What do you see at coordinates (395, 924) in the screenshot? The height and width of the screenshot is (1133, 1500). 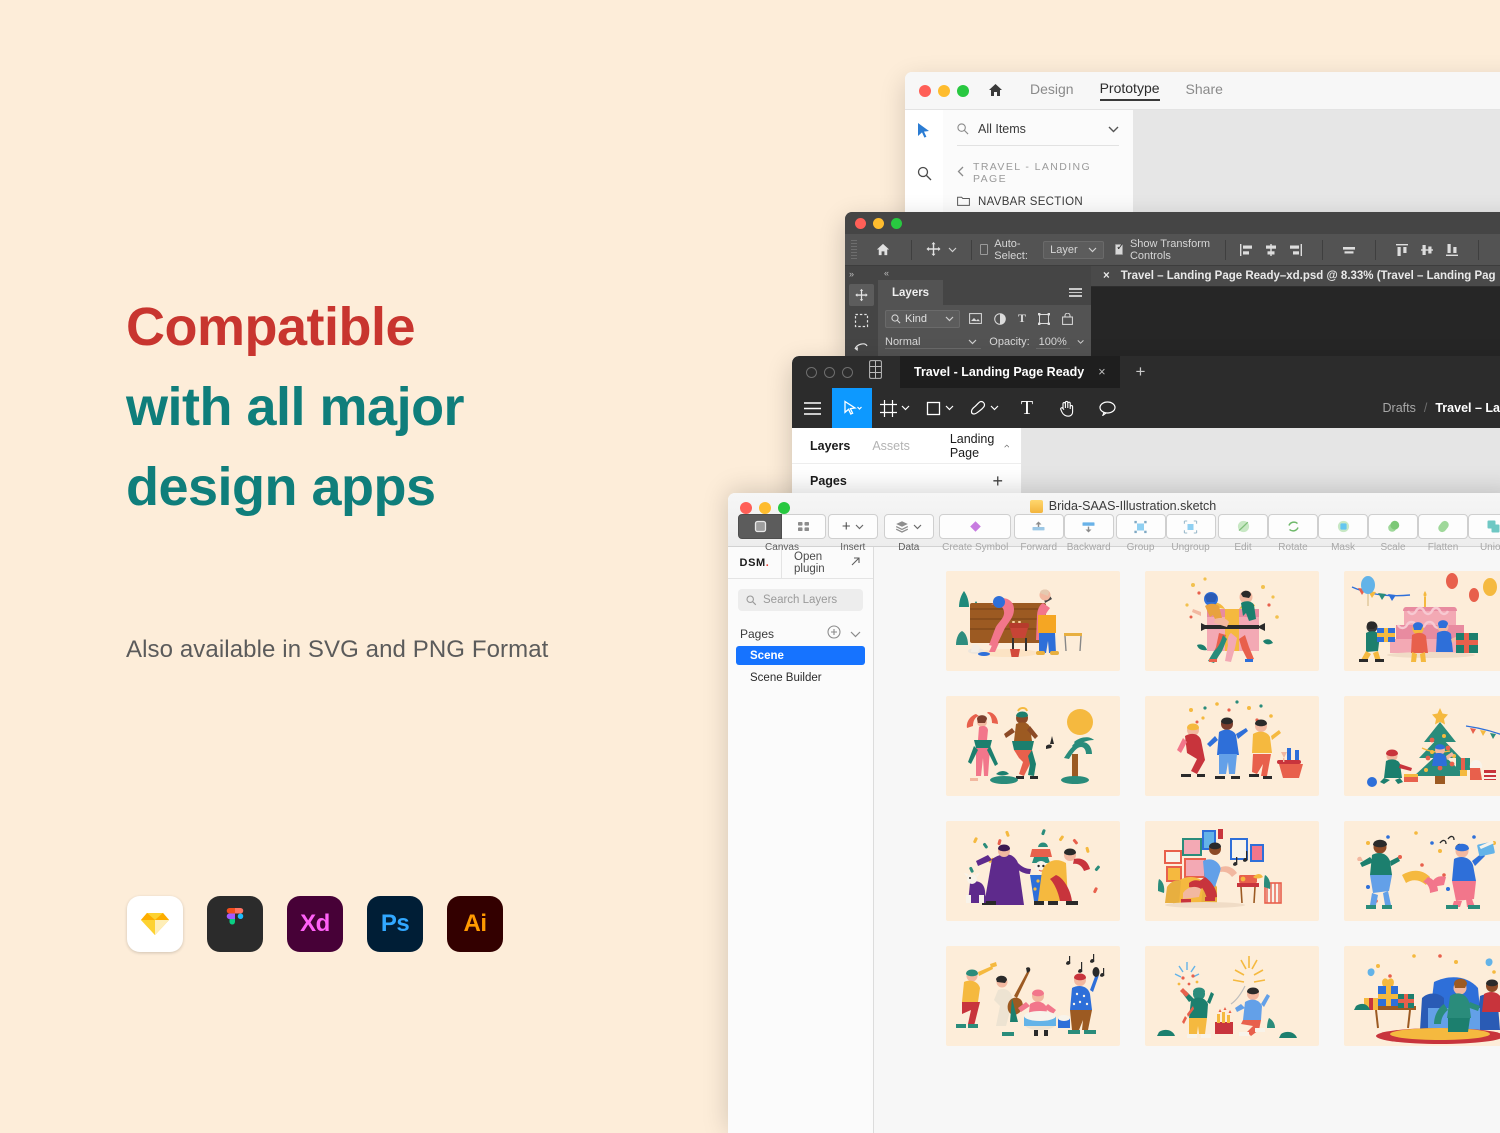 I see `adobe-photoshop-icon: Ps` at bounding box center [395, 924].